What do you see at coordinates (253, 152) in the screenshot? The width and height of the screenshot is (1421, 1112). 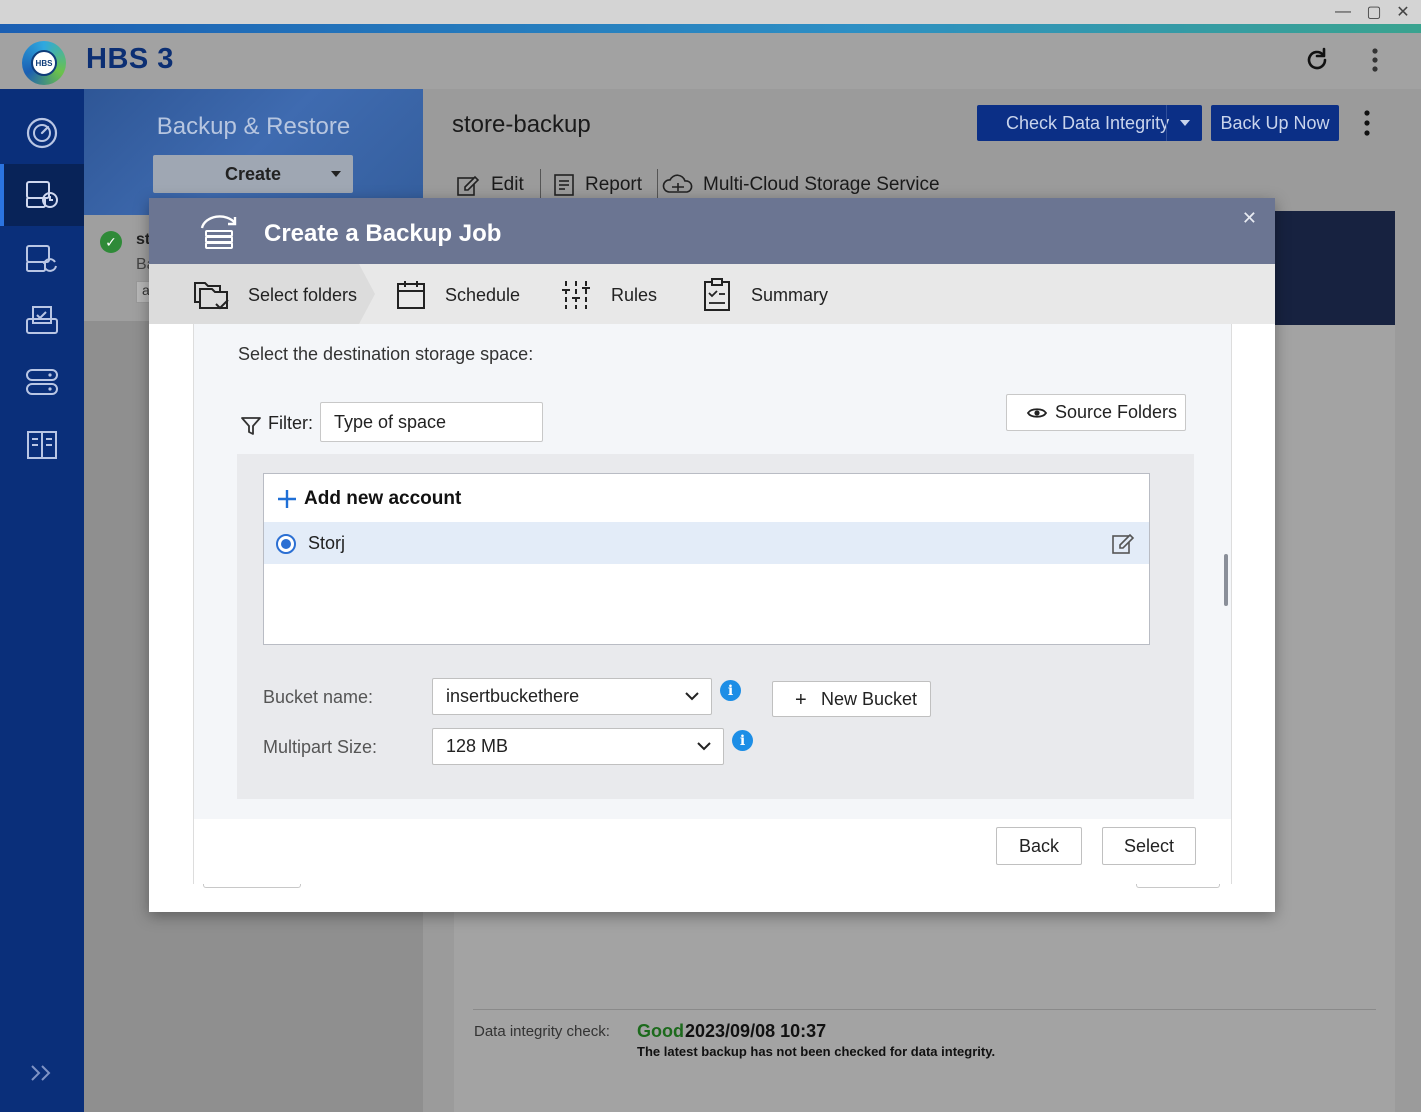 I see `panel-banner: Backup & Restore Create` at bounding box center [253, 152].